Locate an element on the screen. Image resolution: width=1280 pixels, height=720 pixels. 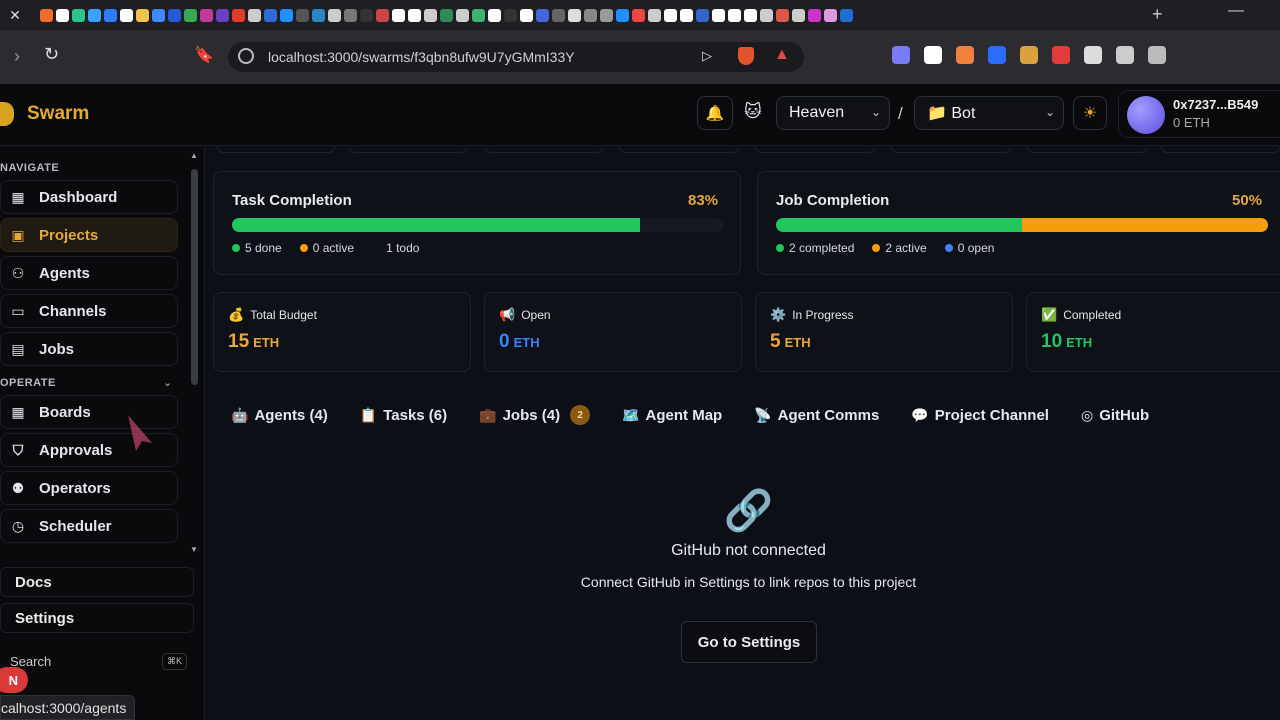
sidebar-item-projects: ▣ Projects is located at coordinates (89, 235).